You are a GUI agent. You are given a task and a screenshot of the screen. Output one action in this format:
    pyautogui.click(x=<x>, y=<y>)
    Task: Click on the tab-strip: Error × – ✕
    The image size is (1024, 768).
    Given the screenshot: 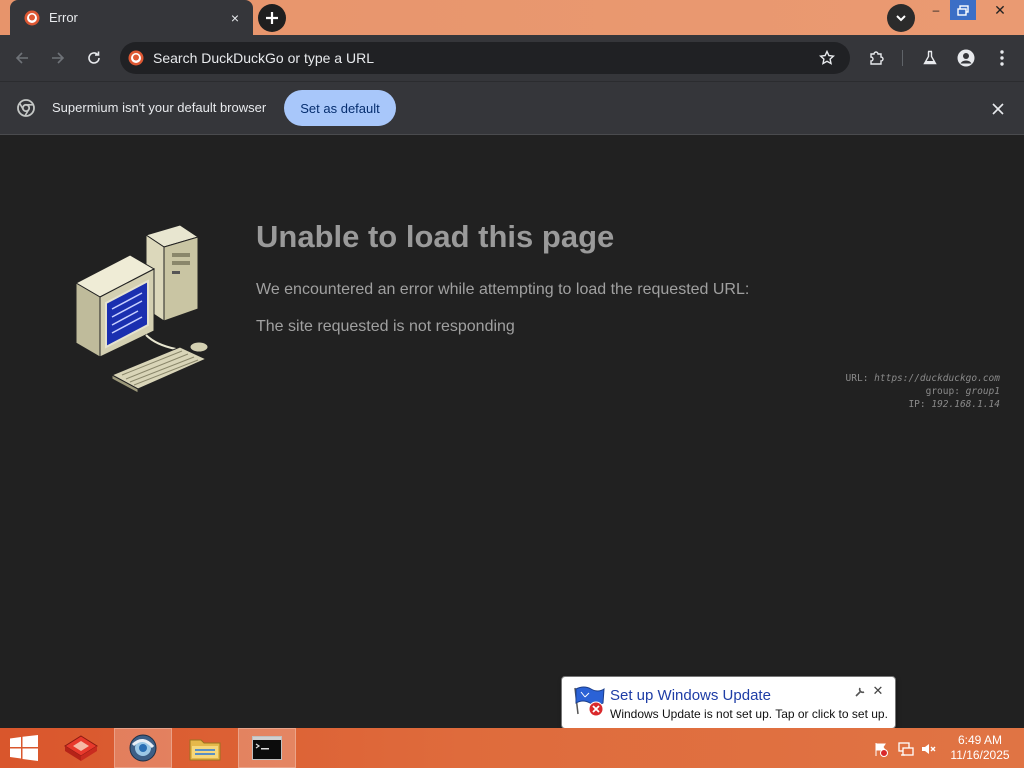 What is the action you would take?
    pyautogui.click(x=512, y=17)
    